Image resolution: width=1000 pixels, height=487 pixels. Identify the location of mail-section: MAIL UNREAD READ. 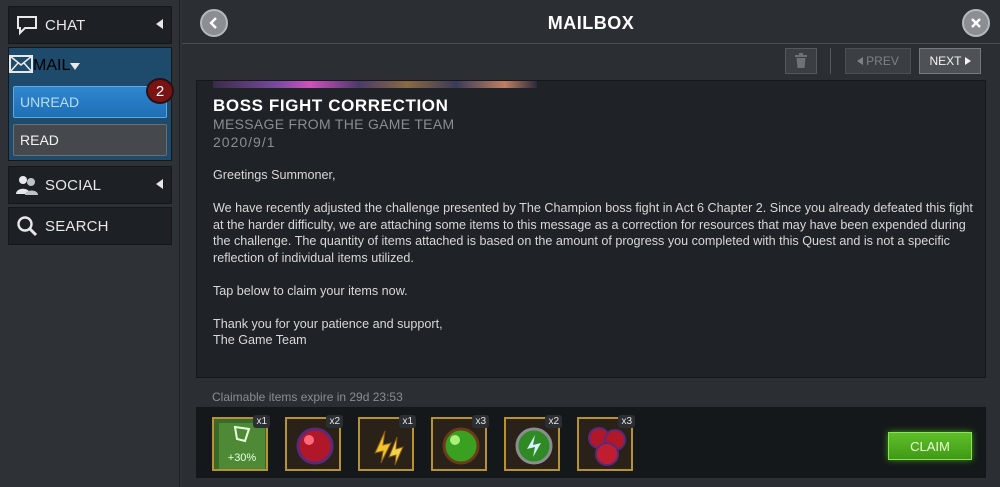
(90, 104).